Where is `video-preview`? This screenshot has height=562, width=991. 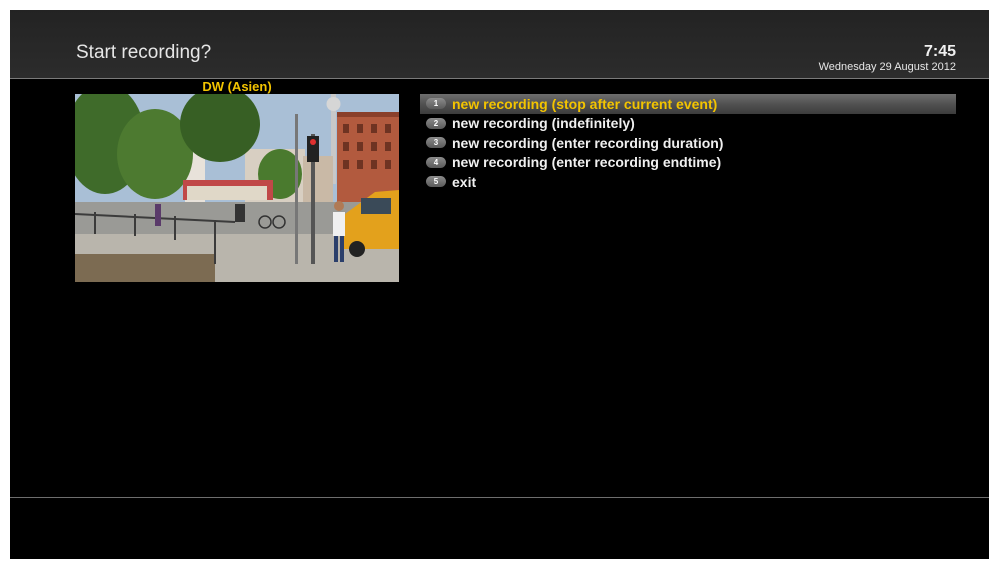 video-preview is located at coordinates (237, 188).